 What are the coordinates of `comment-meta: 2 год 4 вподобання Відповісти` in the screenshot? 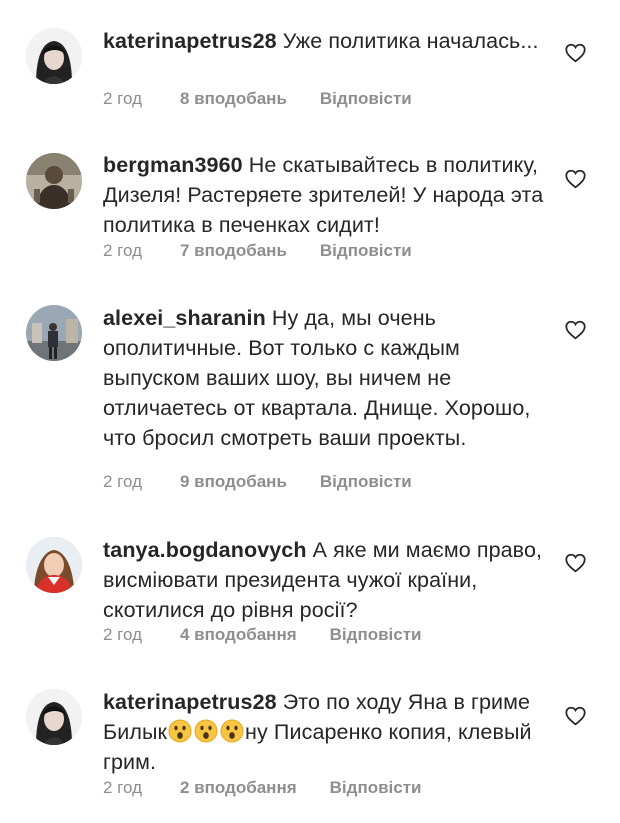 It's located at (262, 635).